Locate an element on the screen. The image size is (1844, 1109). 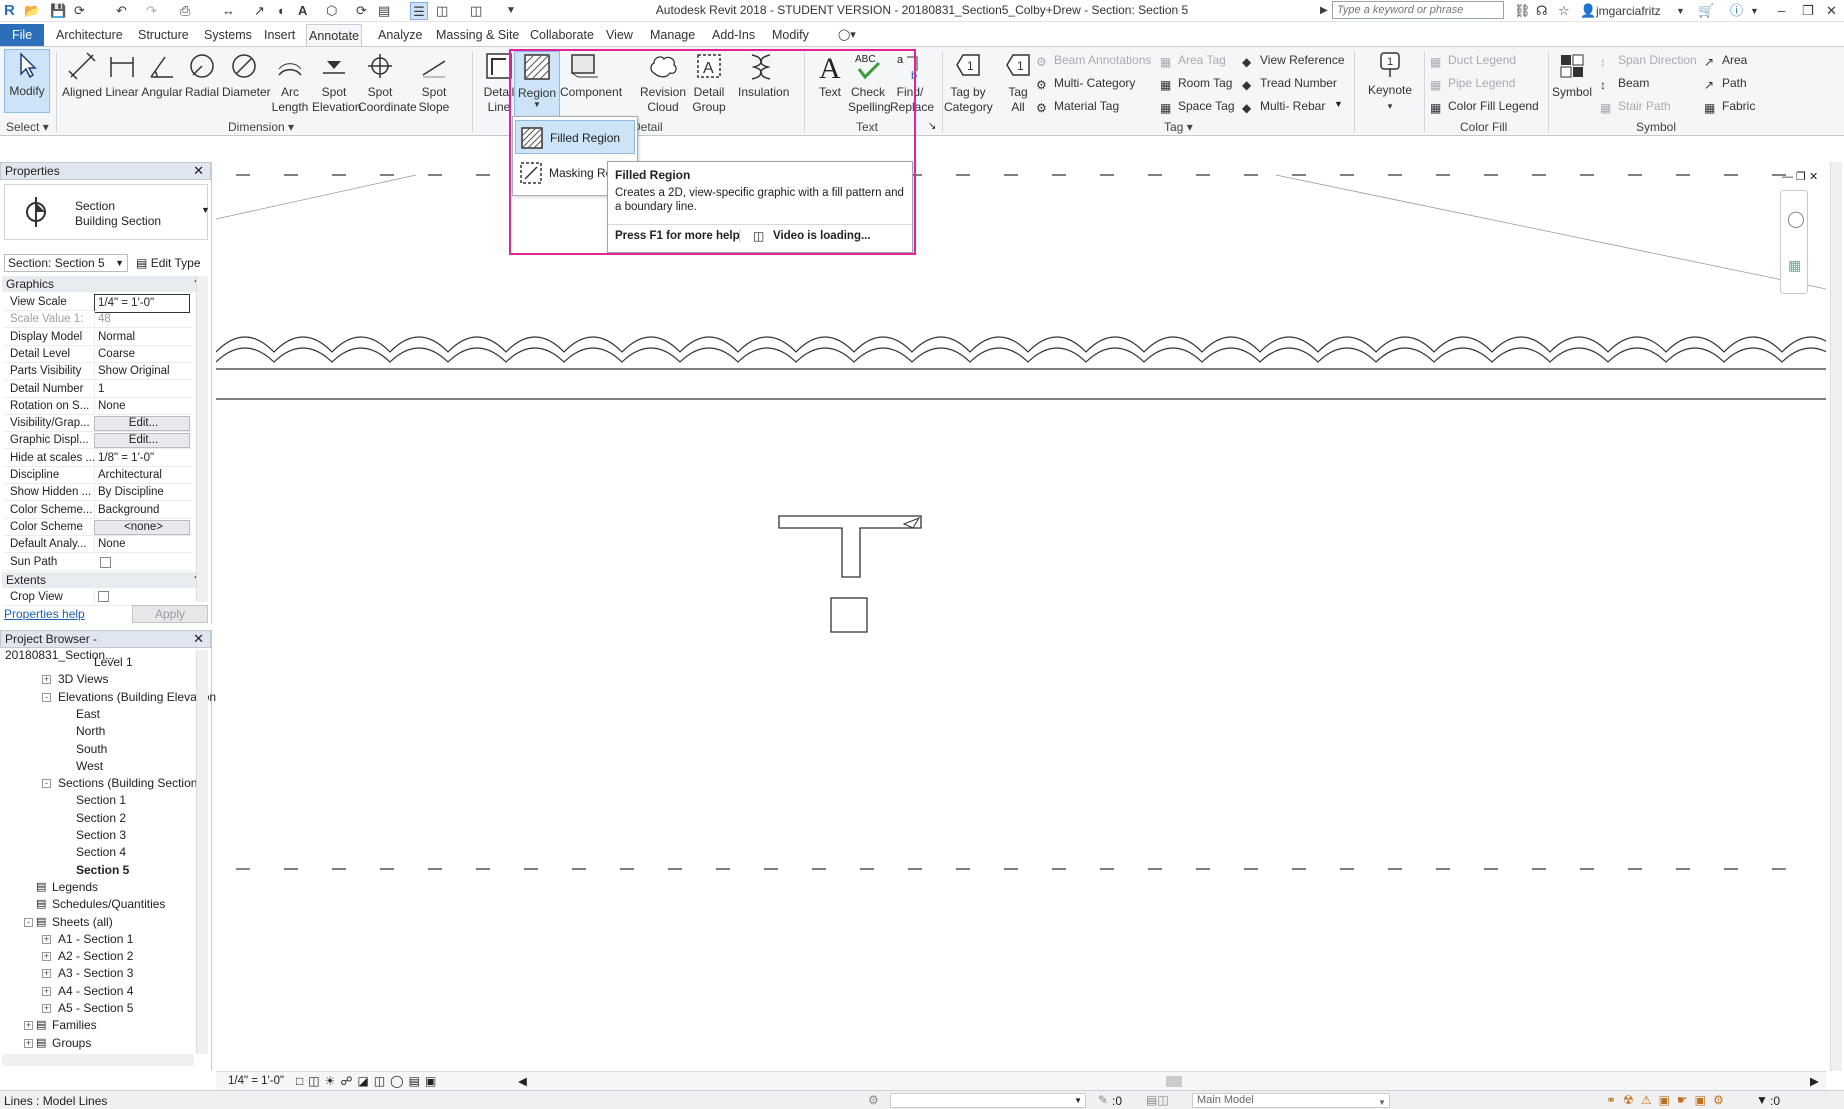
user-icon: 👤 is located at coordinates (1588, 11).